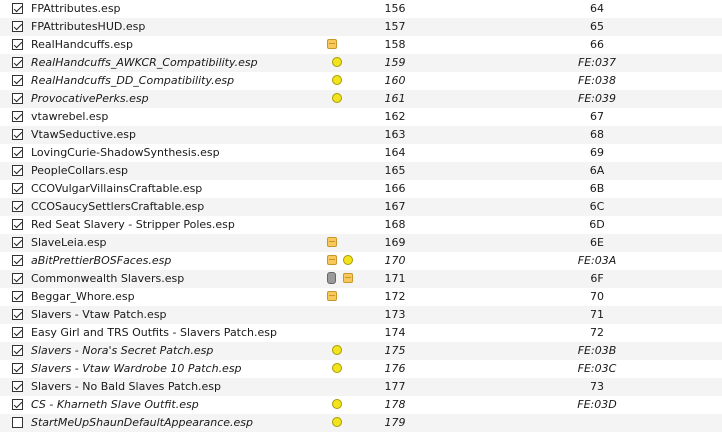 The image size is (722, 440). Describe the element at coordinates (361, 45) in the screenshot. I see `plugin-row: RealHandcuffs.esp 158 66` at that location.